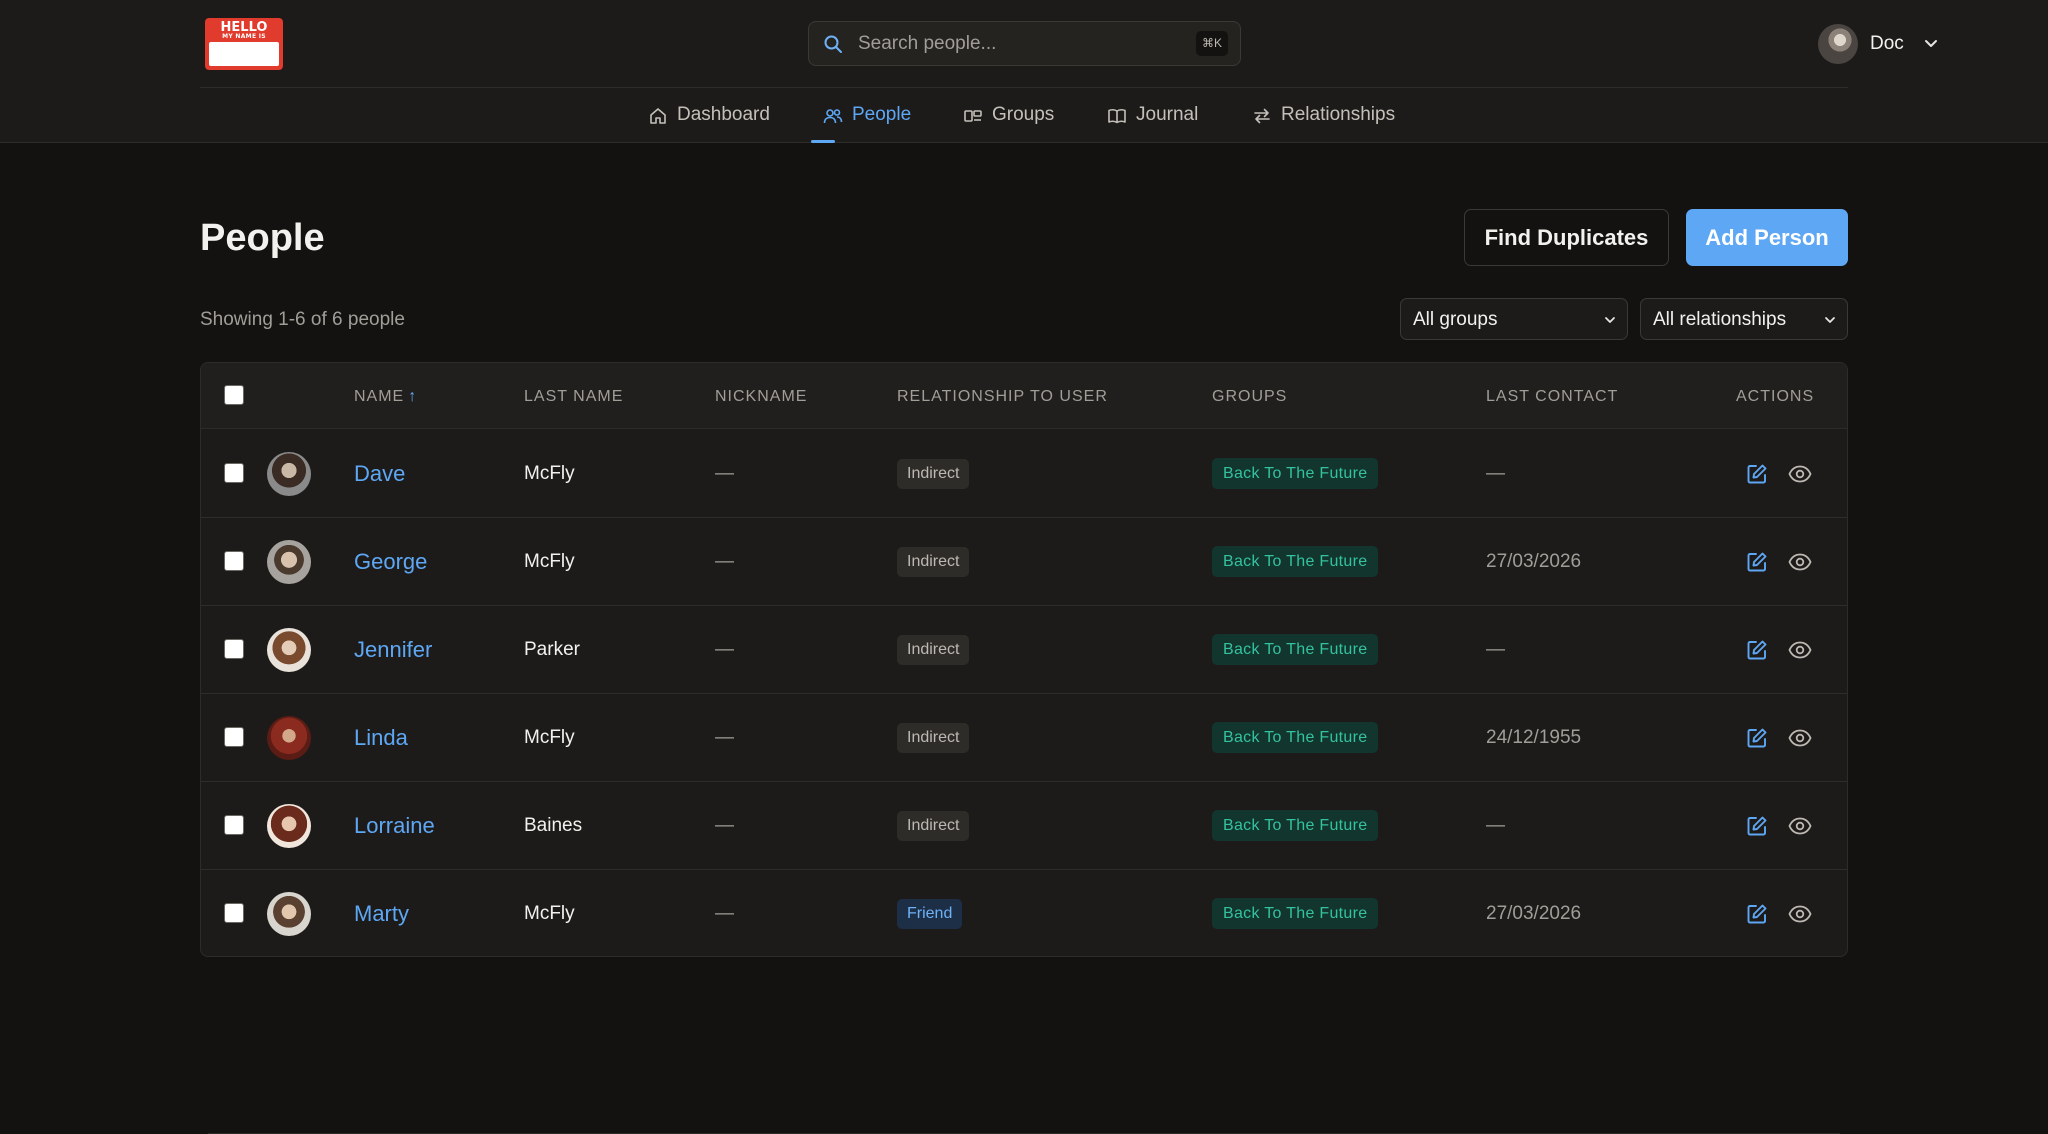  Describe the element at coordinates (1338, 114) in the screenshot. I see `tab-relationships-label: Relationships` at that location.